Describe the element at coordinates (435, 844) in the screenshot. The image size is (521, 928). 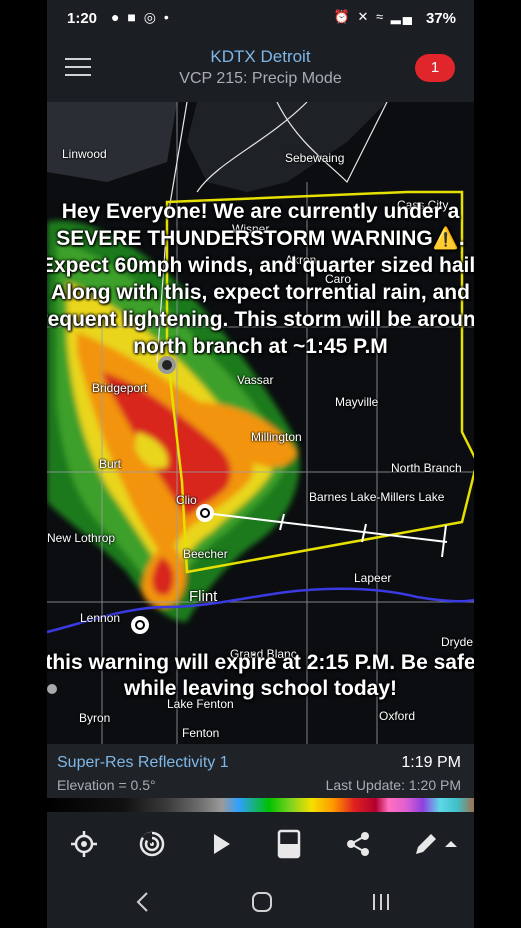
I see `edit-icon` at that location.